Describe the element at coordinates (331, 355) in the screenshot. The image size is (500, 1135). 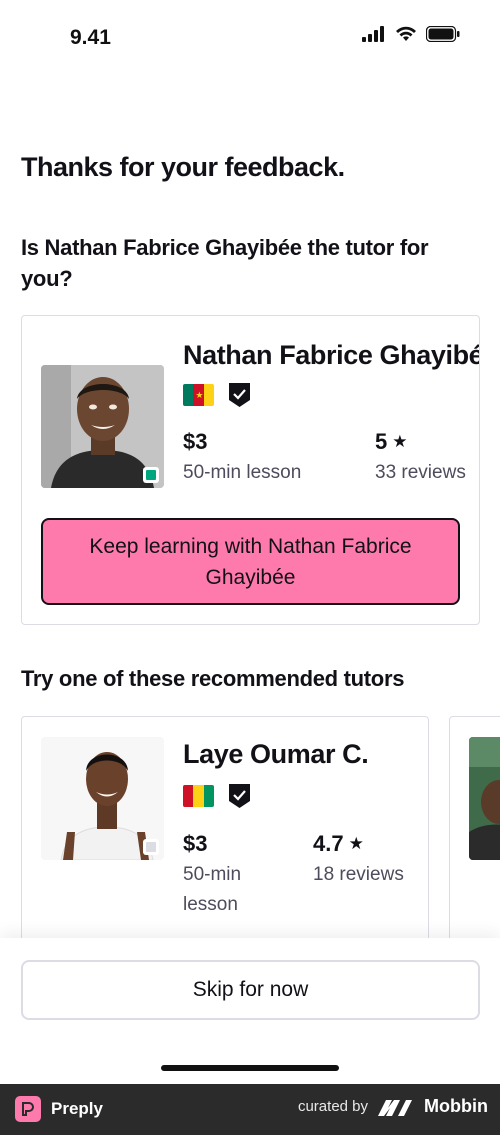
I see `tutor-name: Nathan Fabrice Ghayibée` at that location.